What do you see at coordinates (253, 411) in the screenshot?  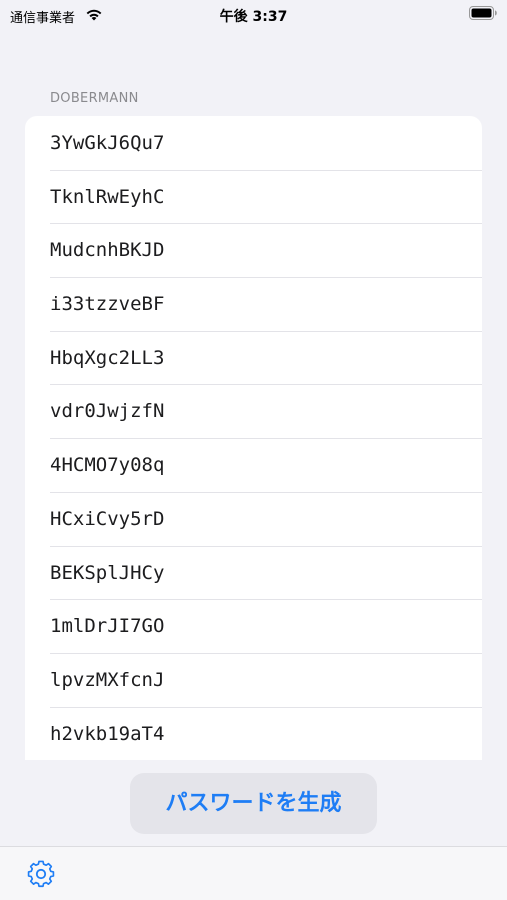 I see `password-row: vdr0JwjzfN` at bounding box center [253, 411].